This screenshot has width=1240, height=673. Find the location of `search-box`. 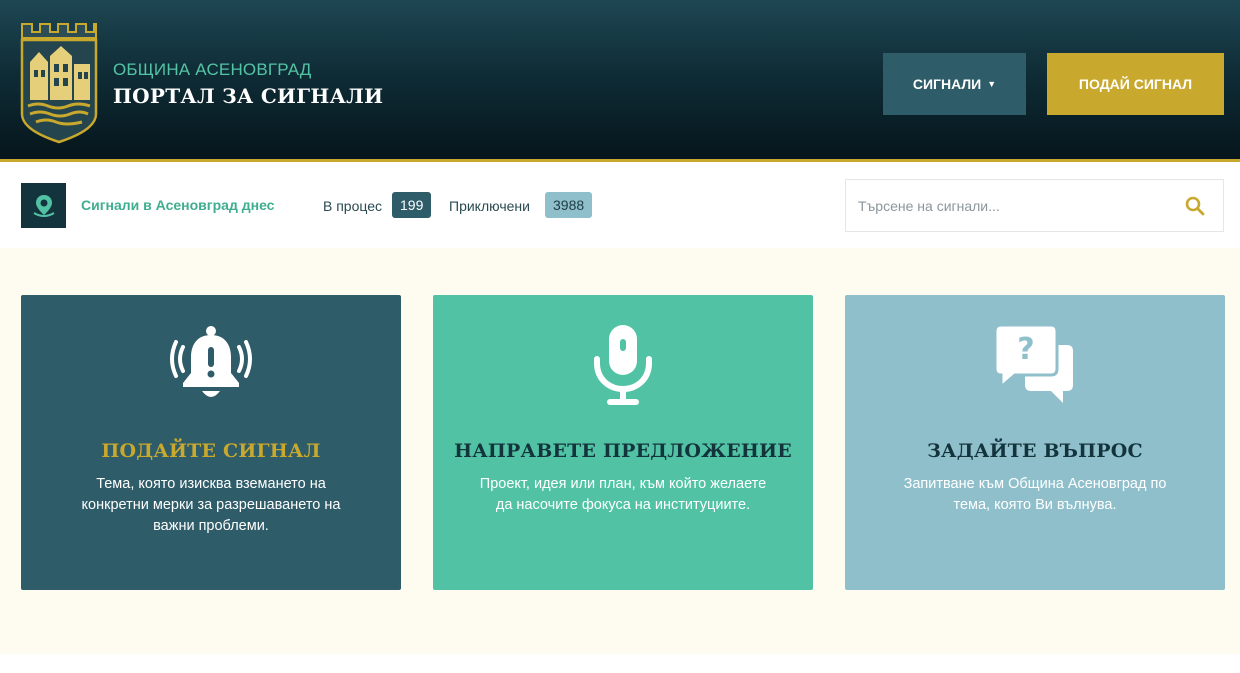

search-box is located at coordinates (1034, 205).